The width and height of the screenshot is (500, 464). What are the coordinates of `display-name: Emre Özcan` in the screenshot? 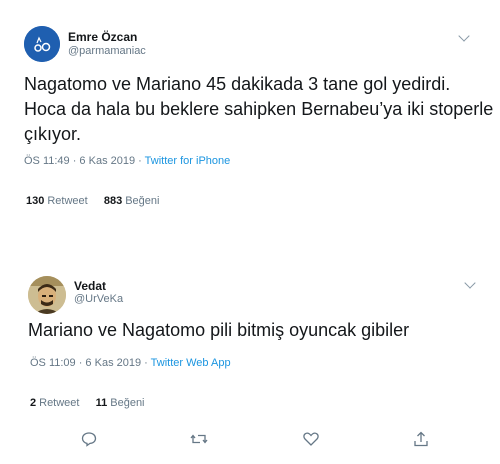 It's located at (102, 37).